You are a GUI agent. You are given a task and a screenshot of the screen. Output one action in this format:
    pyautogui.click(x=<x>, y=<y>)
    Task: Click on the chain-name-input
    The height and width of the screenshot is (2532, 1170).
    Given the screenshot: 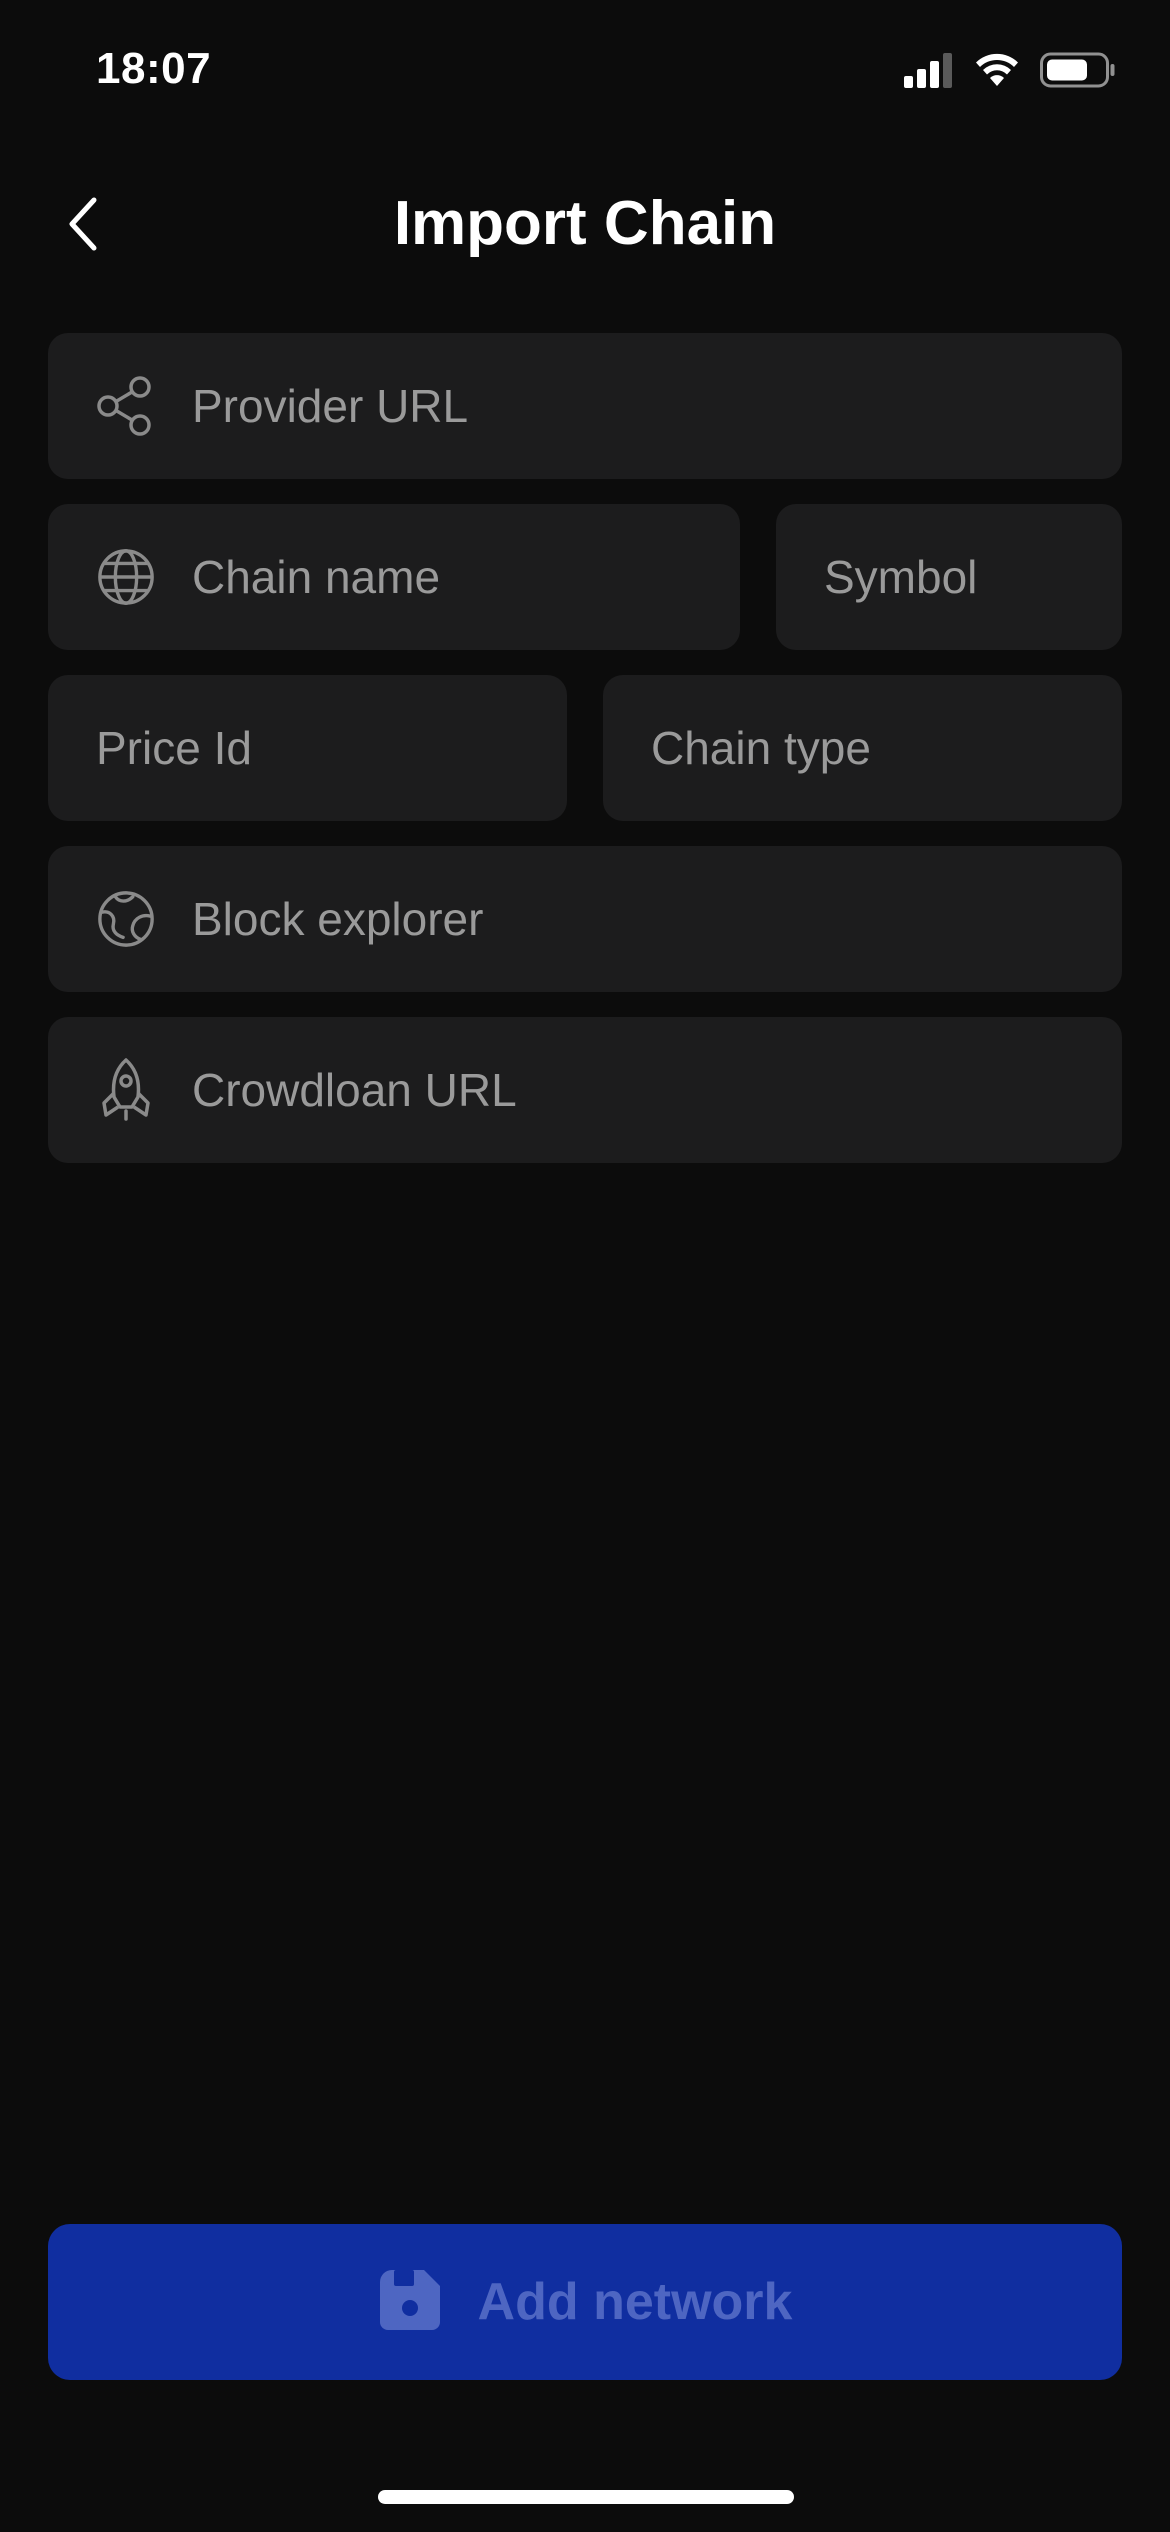 What is the action you would take?
    pyautogui.click(x=466, y=577)
    